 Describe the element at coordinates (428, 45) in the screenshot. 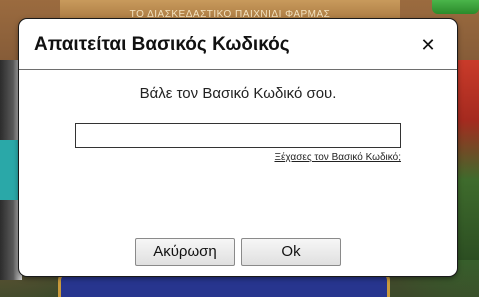

I see `close-icon: ✕` at that location.